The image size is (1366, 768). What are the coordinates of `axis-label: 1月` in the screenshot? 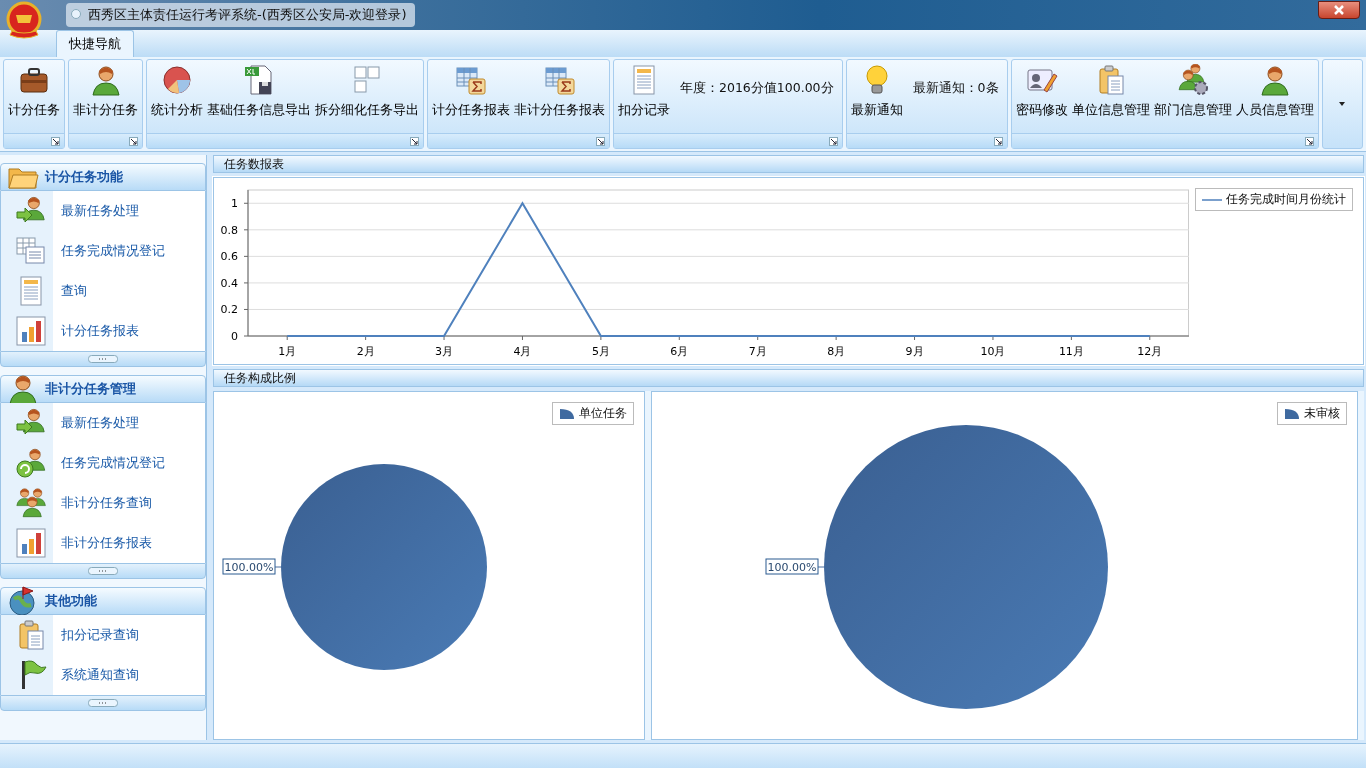 It's located at (287, 351).